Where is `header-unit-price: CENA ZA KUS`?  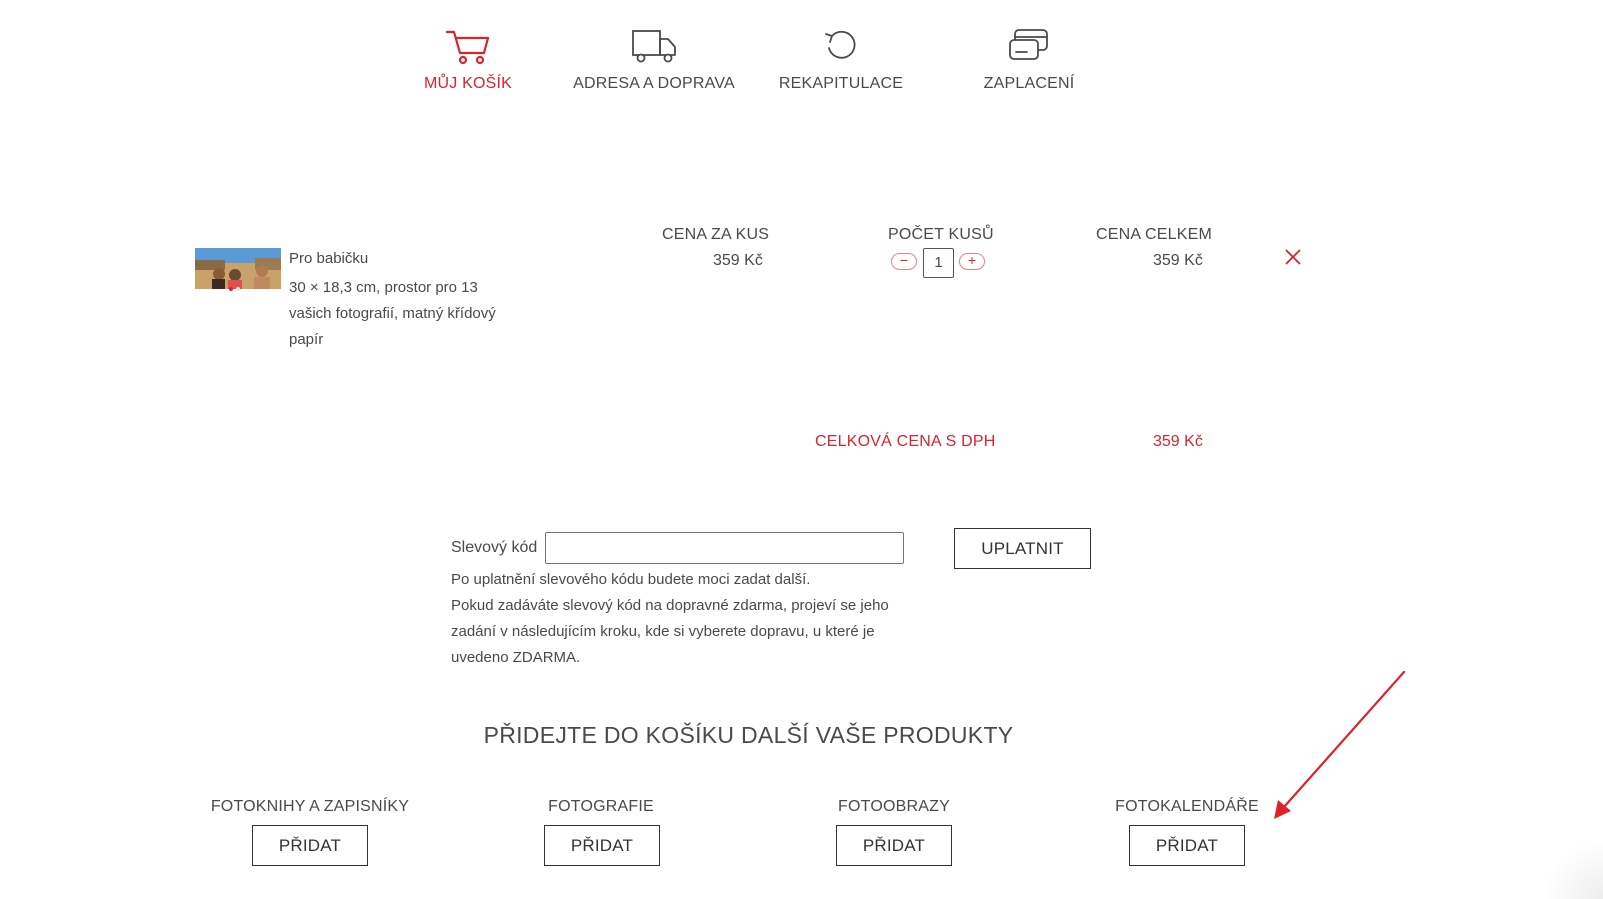
header-unit-price: CENA ZA KUS is located at coordinates (716, 234).